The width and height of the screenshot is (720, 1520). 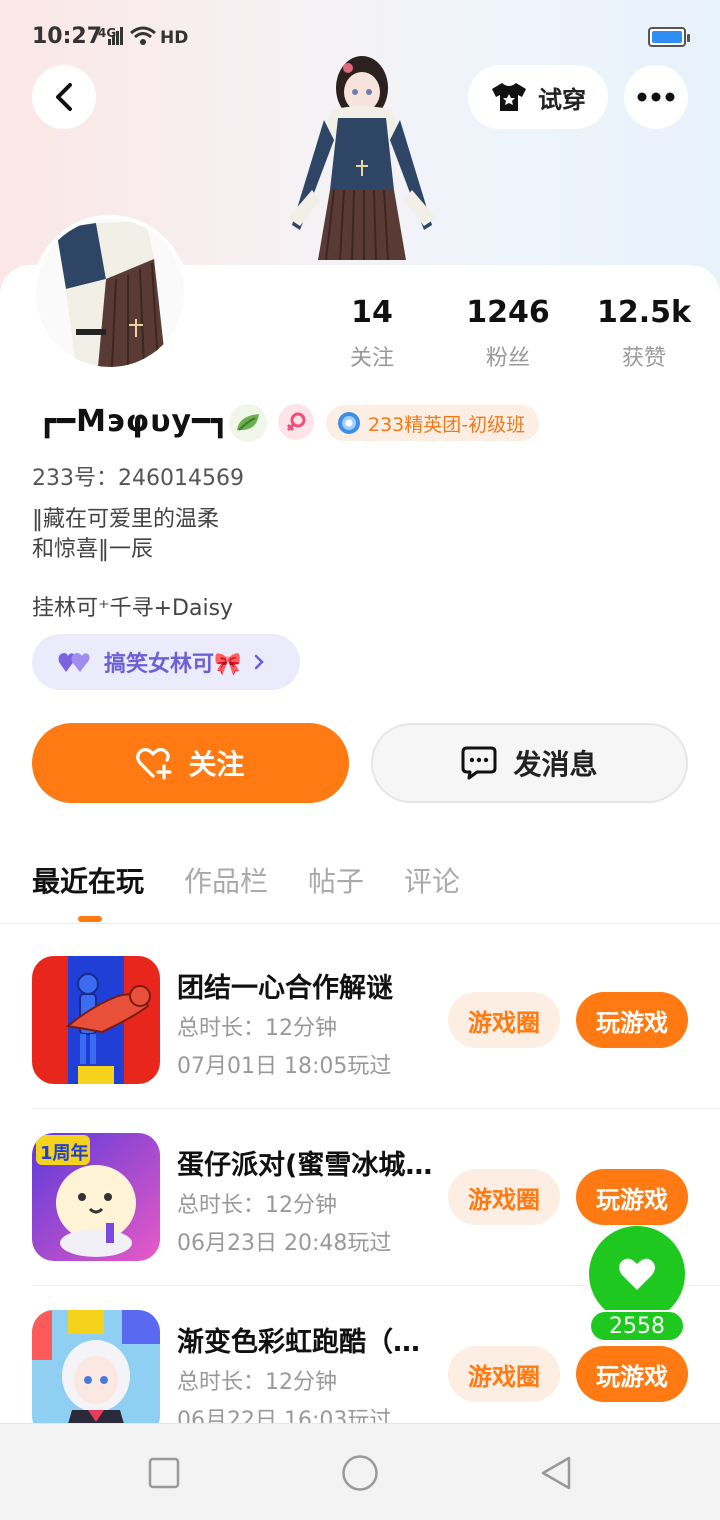 What do you see at coordinates (90, 919) in the screenshot?
I see `active-tab-indicator` at bounding box center [90, 919].